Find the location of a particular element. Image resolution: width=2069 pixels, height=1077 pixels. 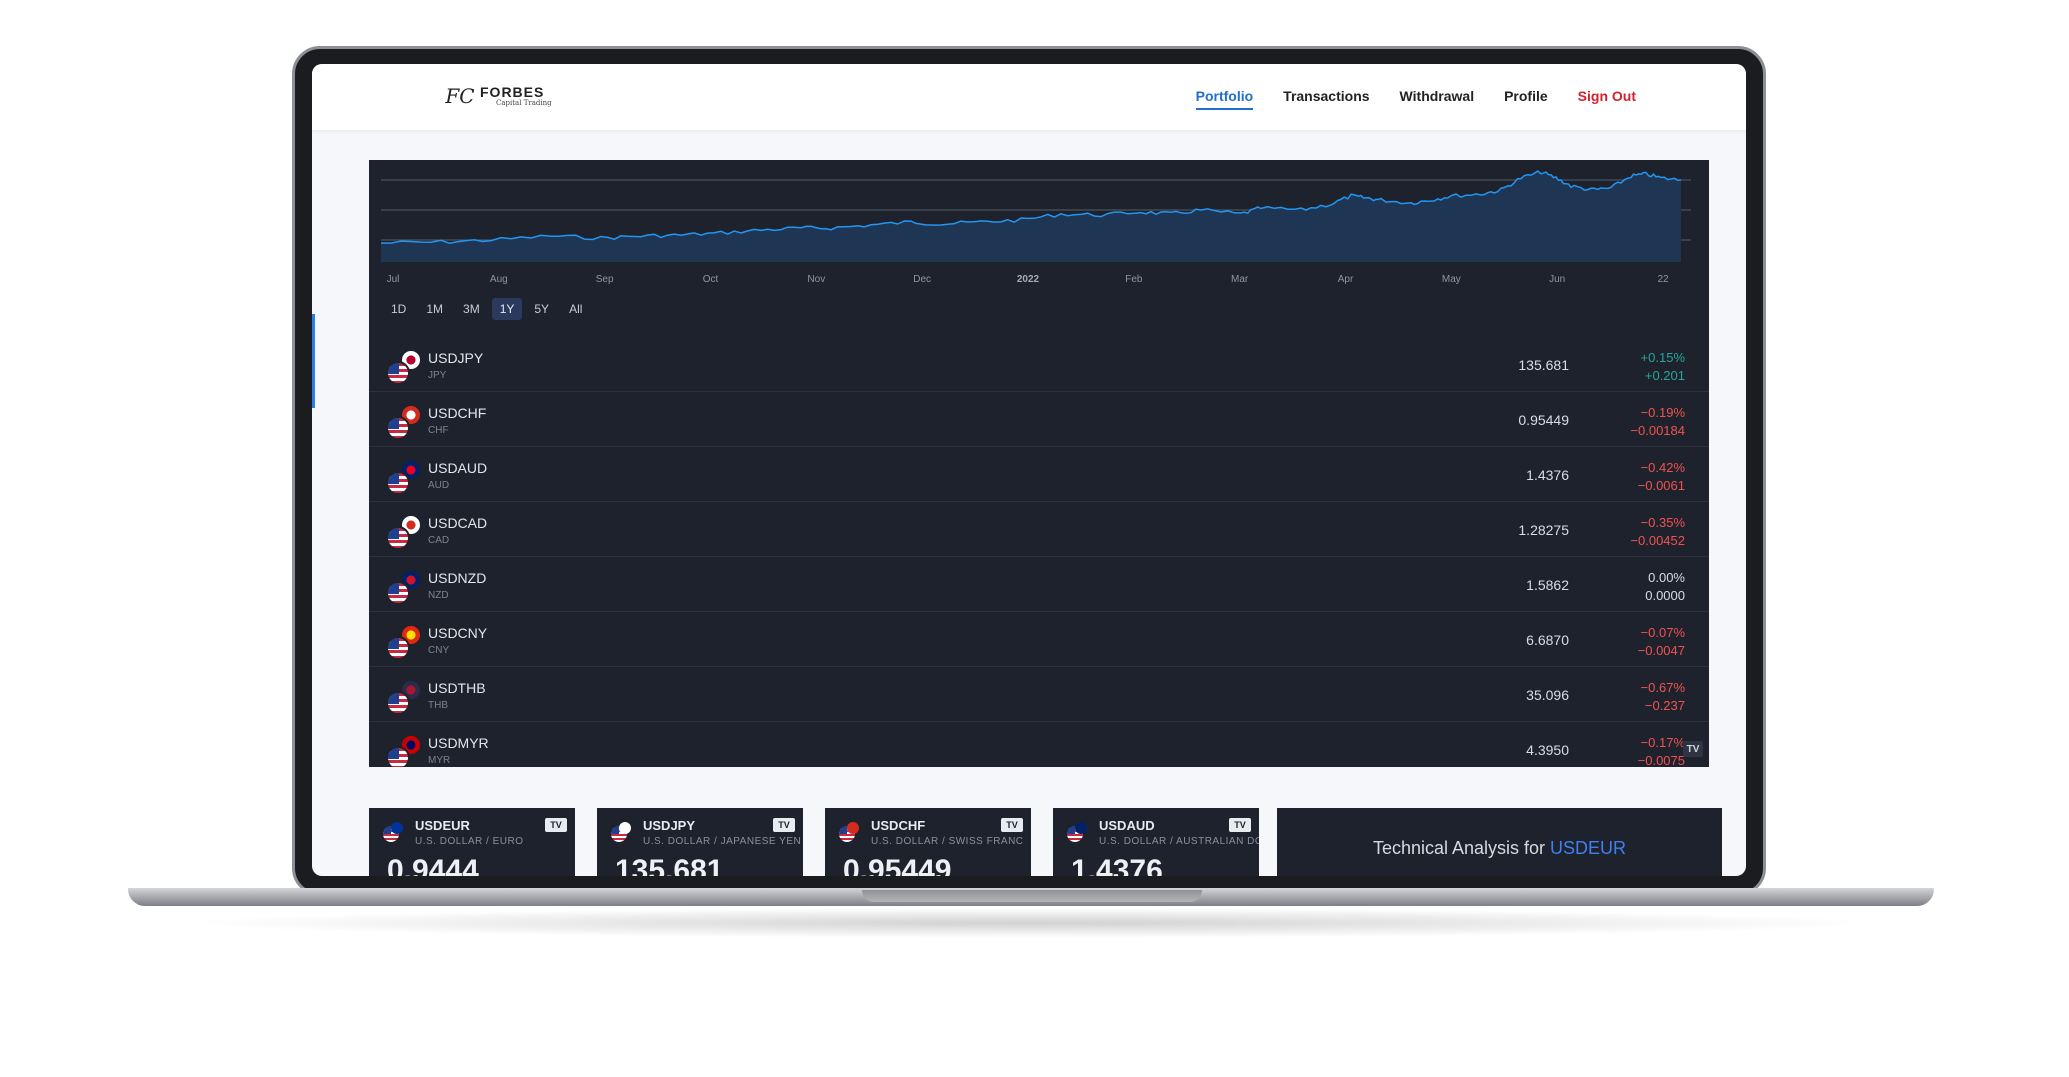

quote-symbol: USDMYR is located at coordinates (458, 743).